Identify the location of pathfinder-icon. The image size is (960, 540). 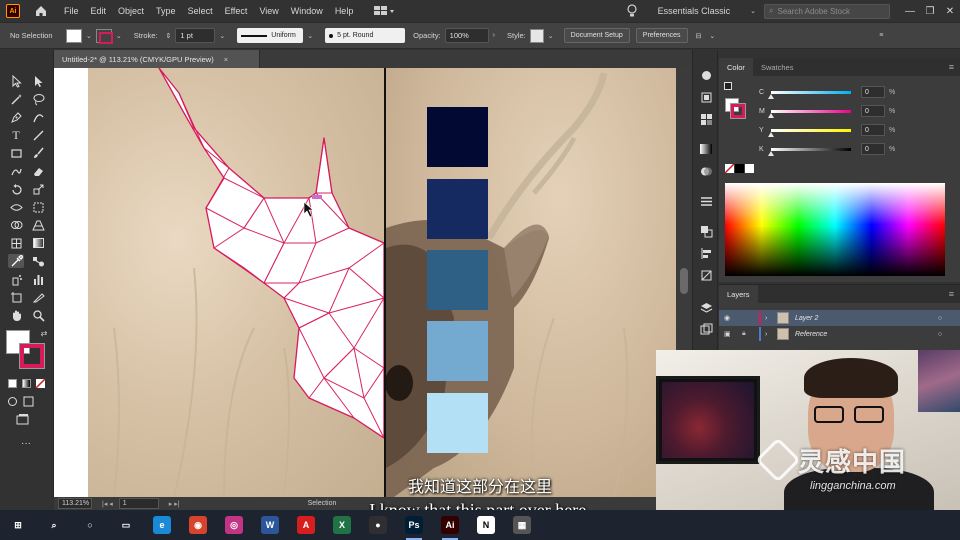
(706, 231).